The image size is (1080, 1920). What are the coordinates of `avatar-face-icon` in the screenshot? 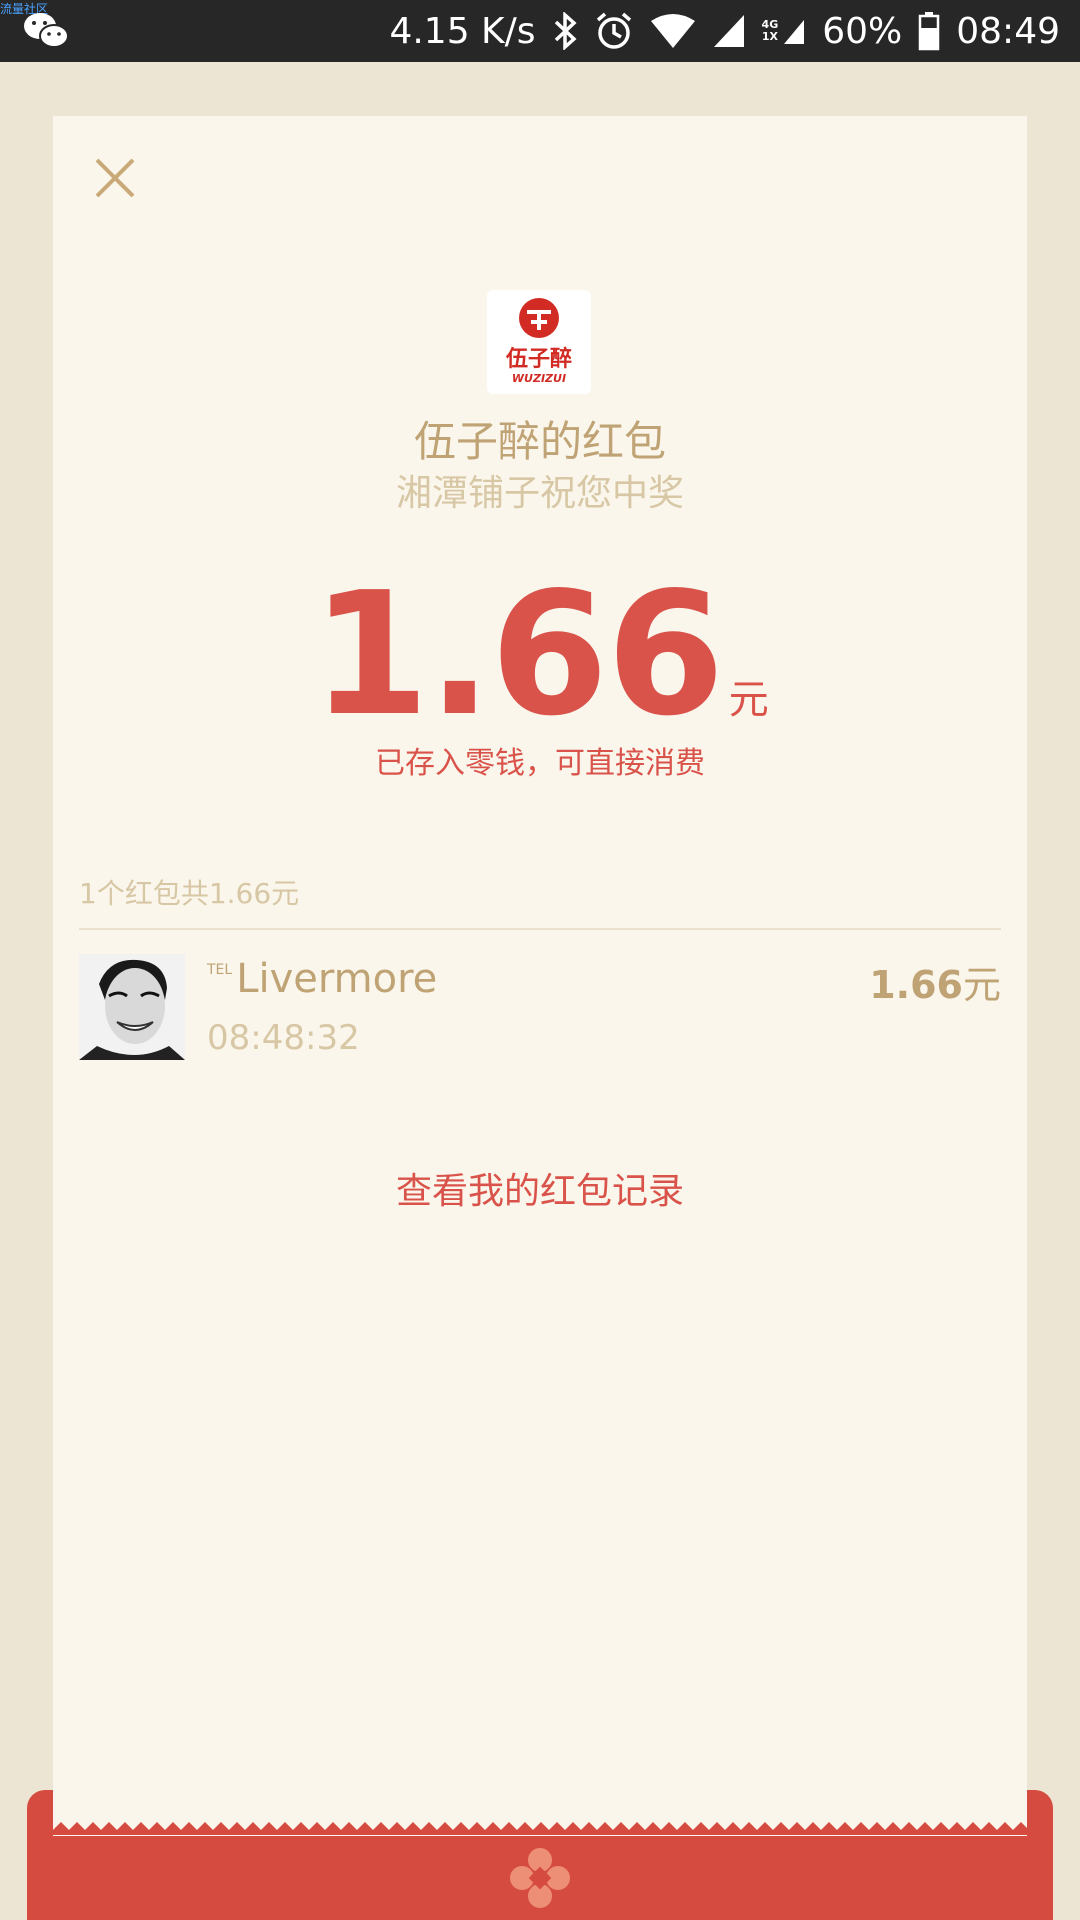 It's located at (132, 1007).